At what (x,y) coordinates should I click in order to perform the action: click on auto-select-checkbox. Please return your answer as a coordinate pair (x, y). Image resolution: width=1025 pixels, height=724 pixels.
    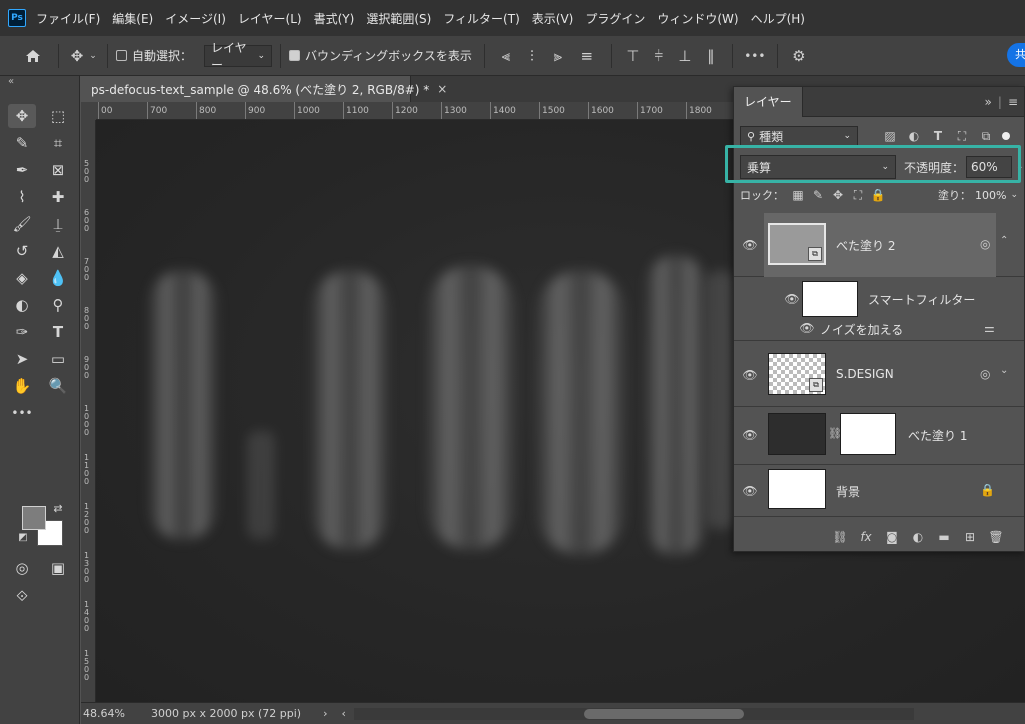
    Looking at the image, I should click on (121, 55).